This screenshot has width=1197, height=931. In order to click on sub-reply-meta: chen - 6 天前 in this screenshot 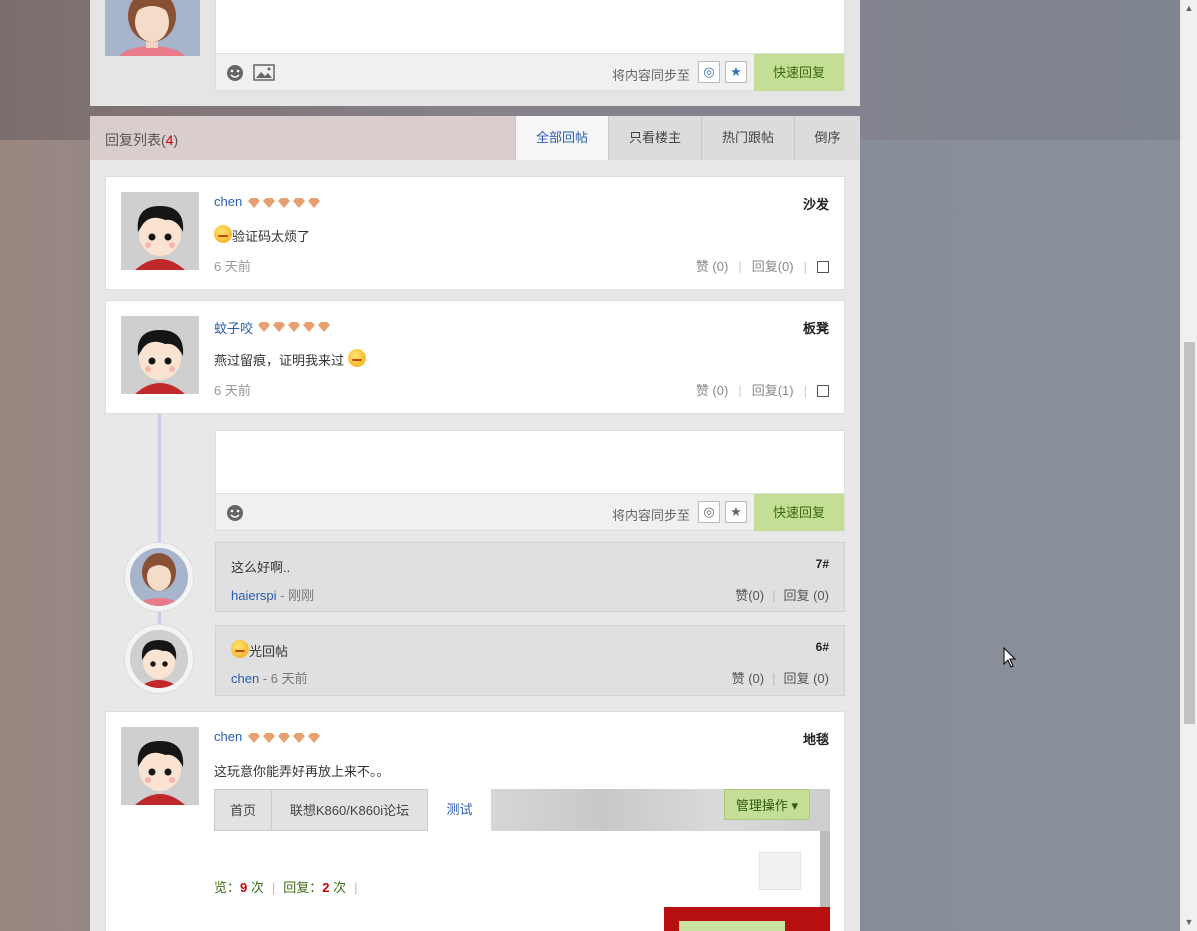, I will do `click(269, 678)`.